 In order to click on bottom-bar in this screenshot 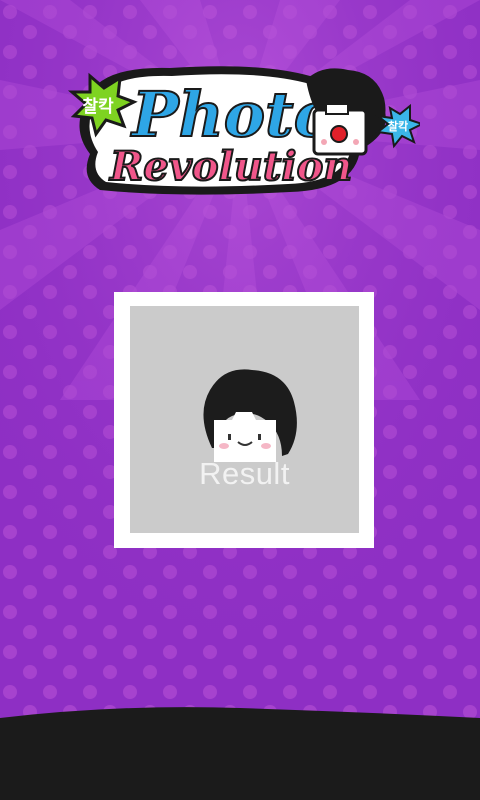, I will do `click(240, 753)`.